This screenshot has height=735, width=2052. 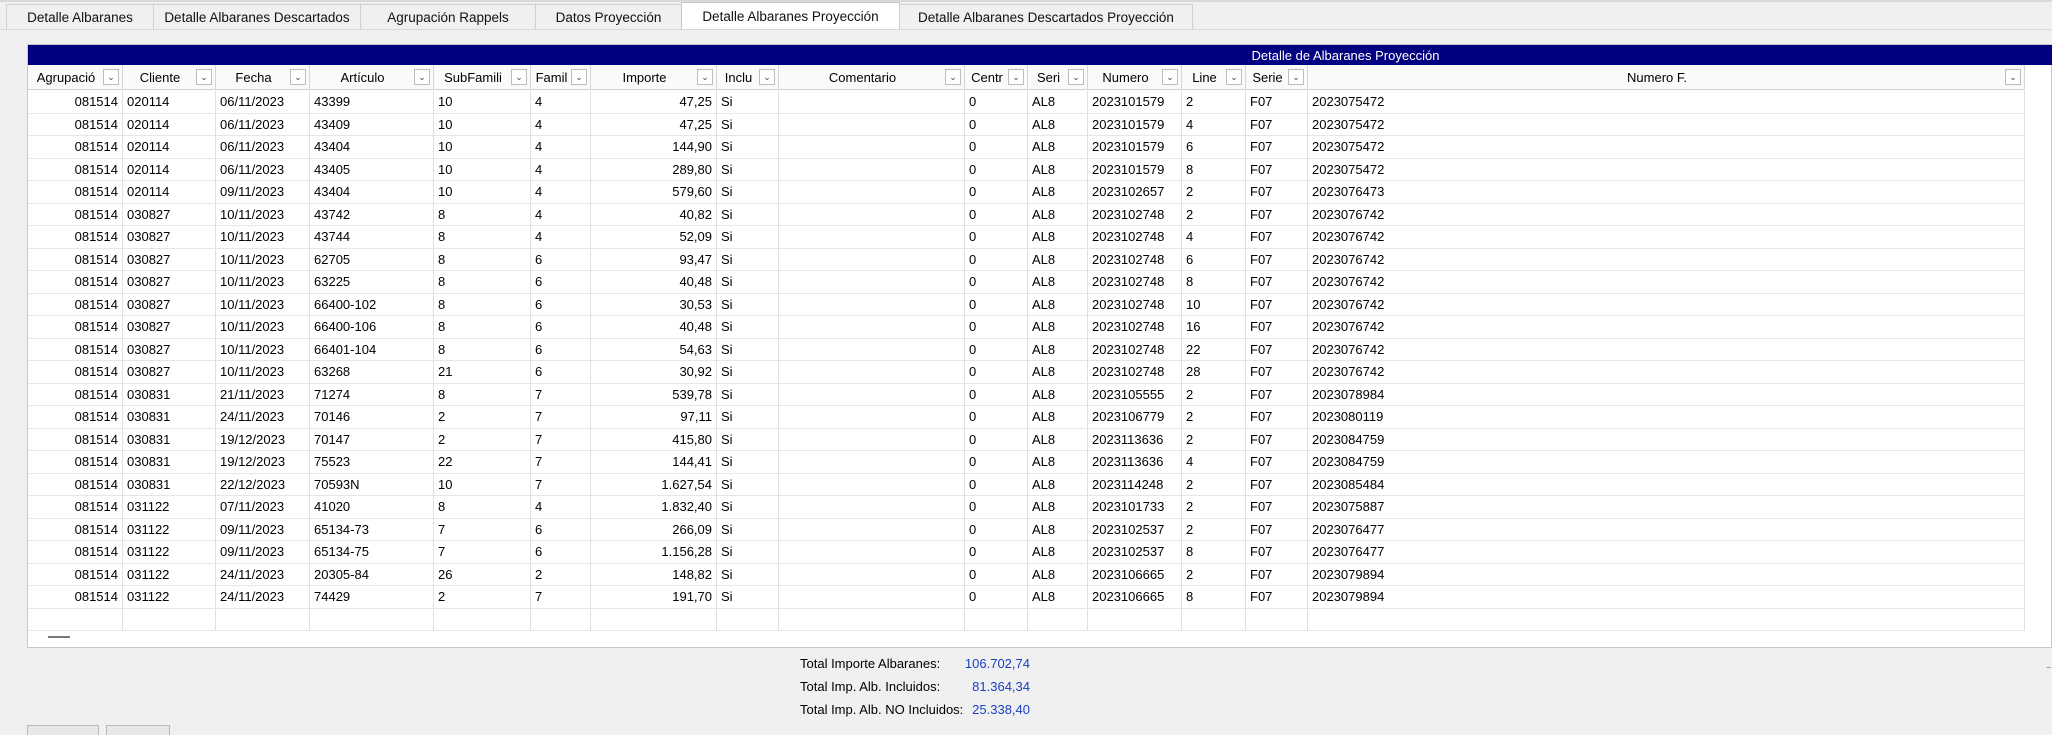 What do you see at coordinates (80, 17) in the screenshot?
I see `tab-0: Detalle Albaranes` at bounding box center [80, 17].